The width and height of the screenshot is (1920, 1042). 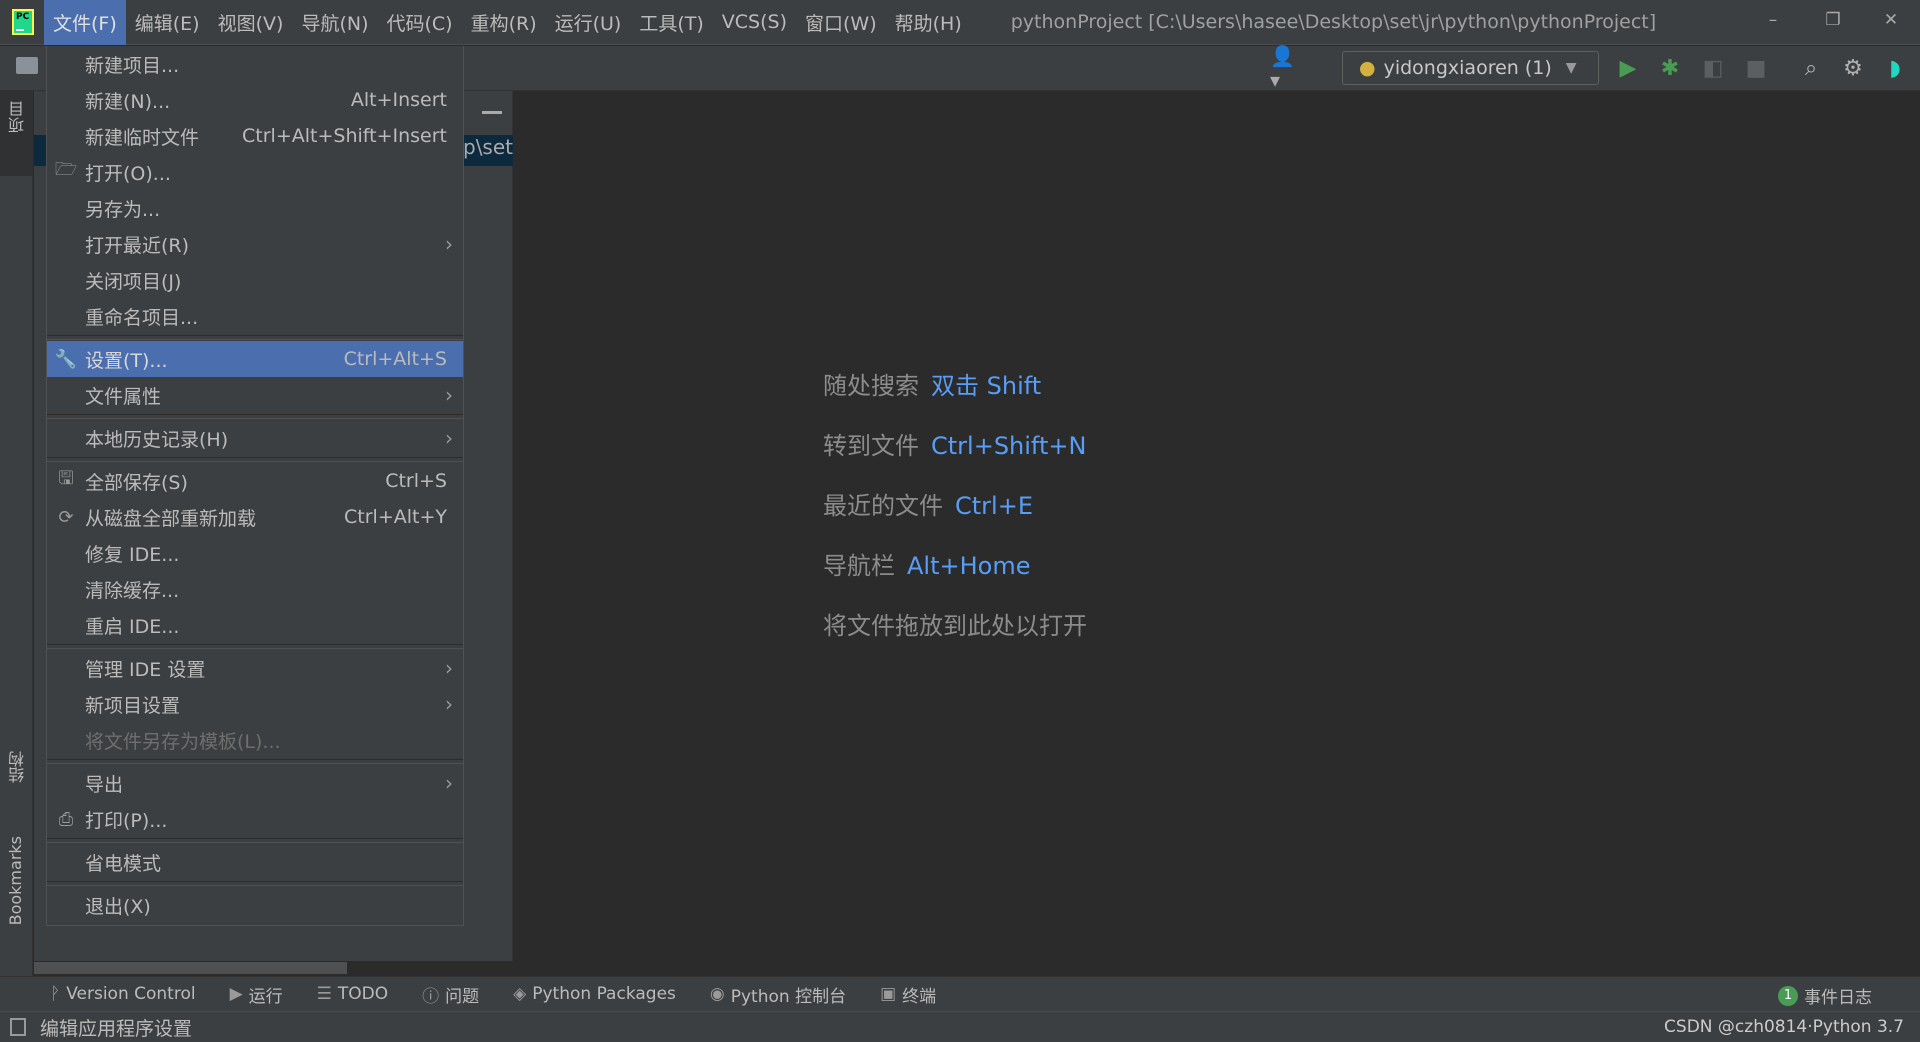 I want to click on menu-item: 🔧 设置(T)... Ctrl+Alt+S, so click(x=255, y=359).